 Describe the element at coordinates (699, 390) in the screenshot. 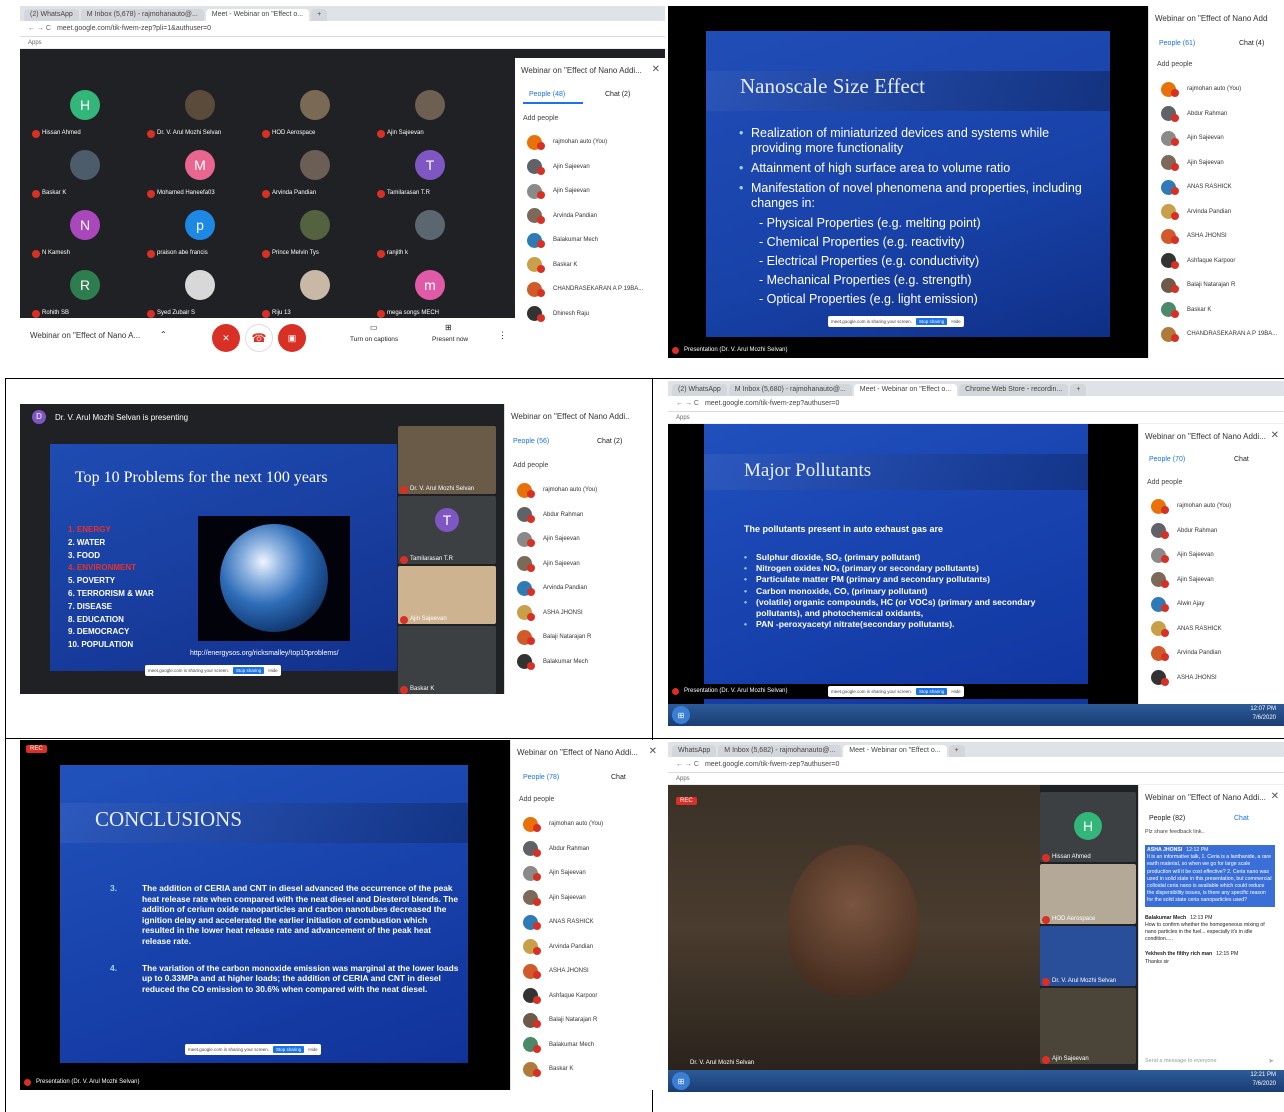

I see `browser-tab: (2) WhatsApp` at that location.